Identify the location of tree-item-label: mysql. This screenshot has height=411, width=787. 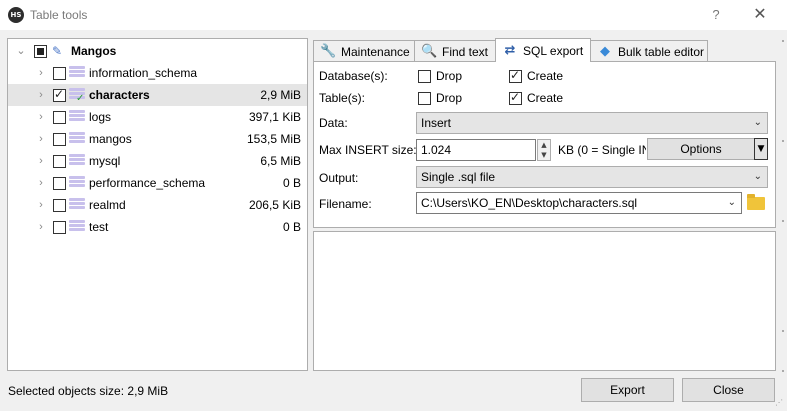
(105, 161).